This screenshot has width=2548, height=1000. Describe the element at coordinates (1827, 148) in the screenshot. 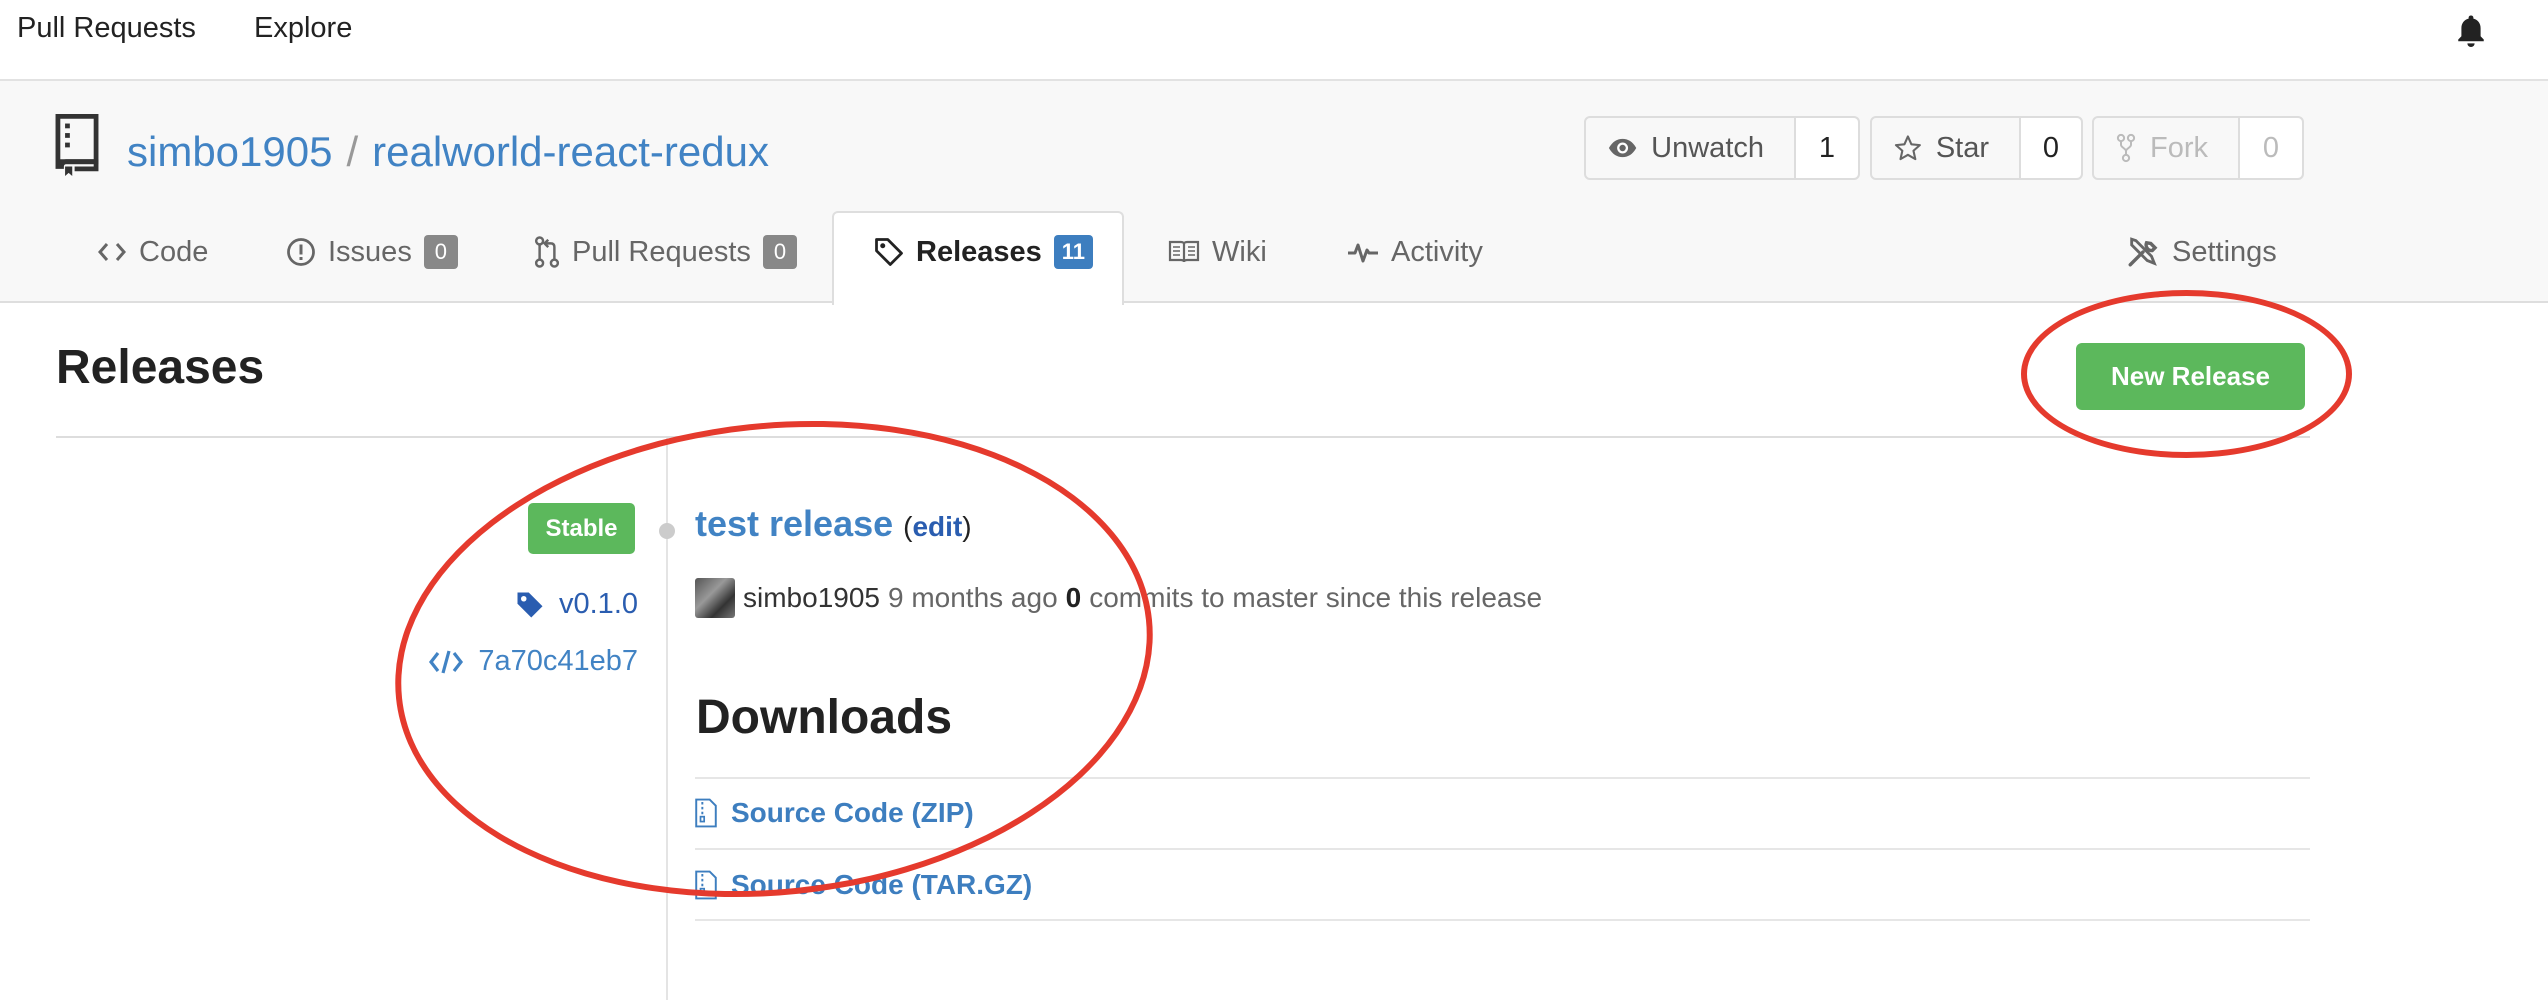

I see `watch-count: 1` at that location.